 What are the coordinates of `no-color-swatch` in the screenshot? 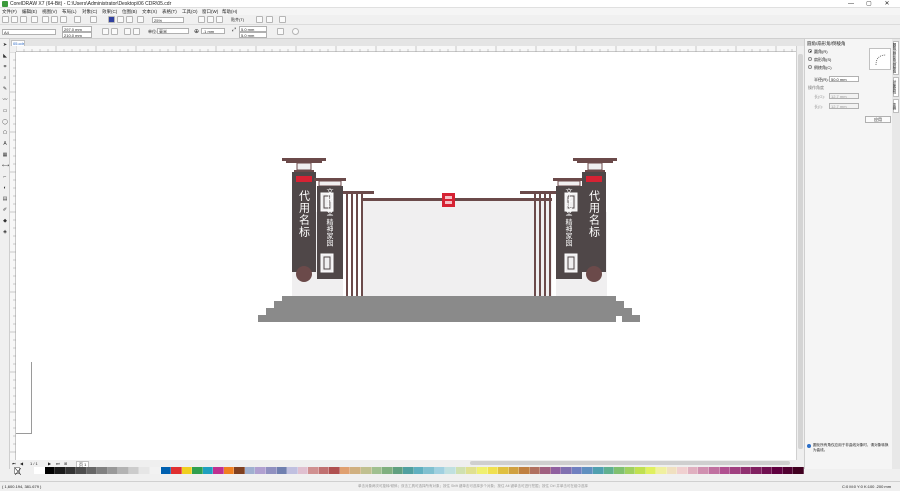 It's located at (18, 471).